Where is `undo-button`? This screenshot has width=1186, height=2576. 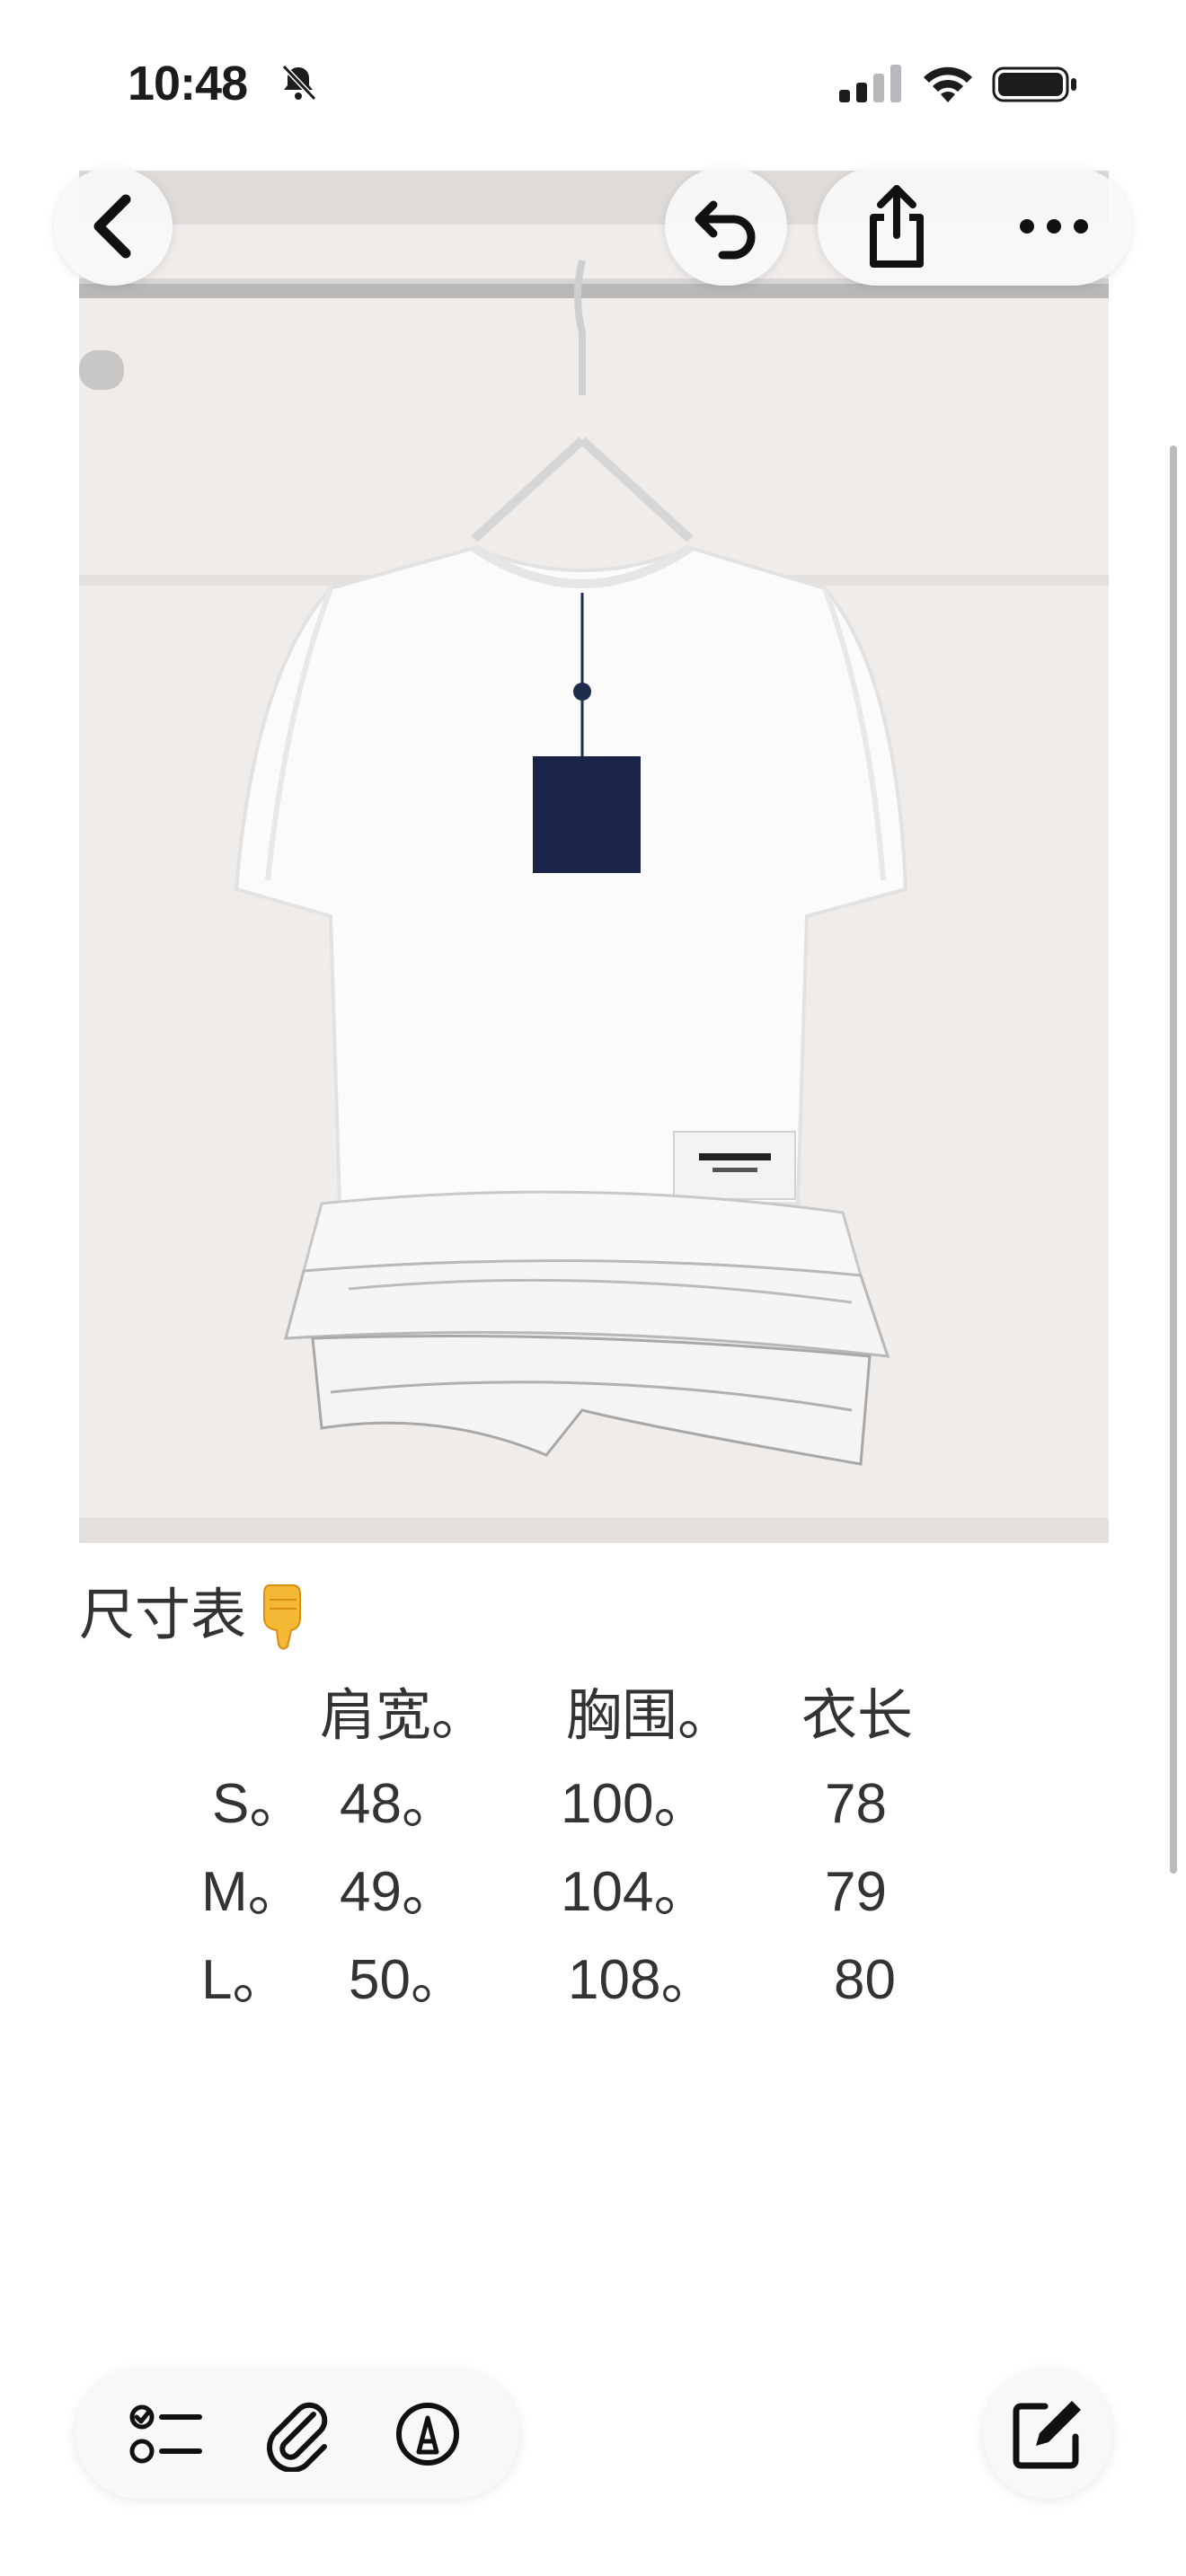 undo-button is located at coordinates (726, 226).